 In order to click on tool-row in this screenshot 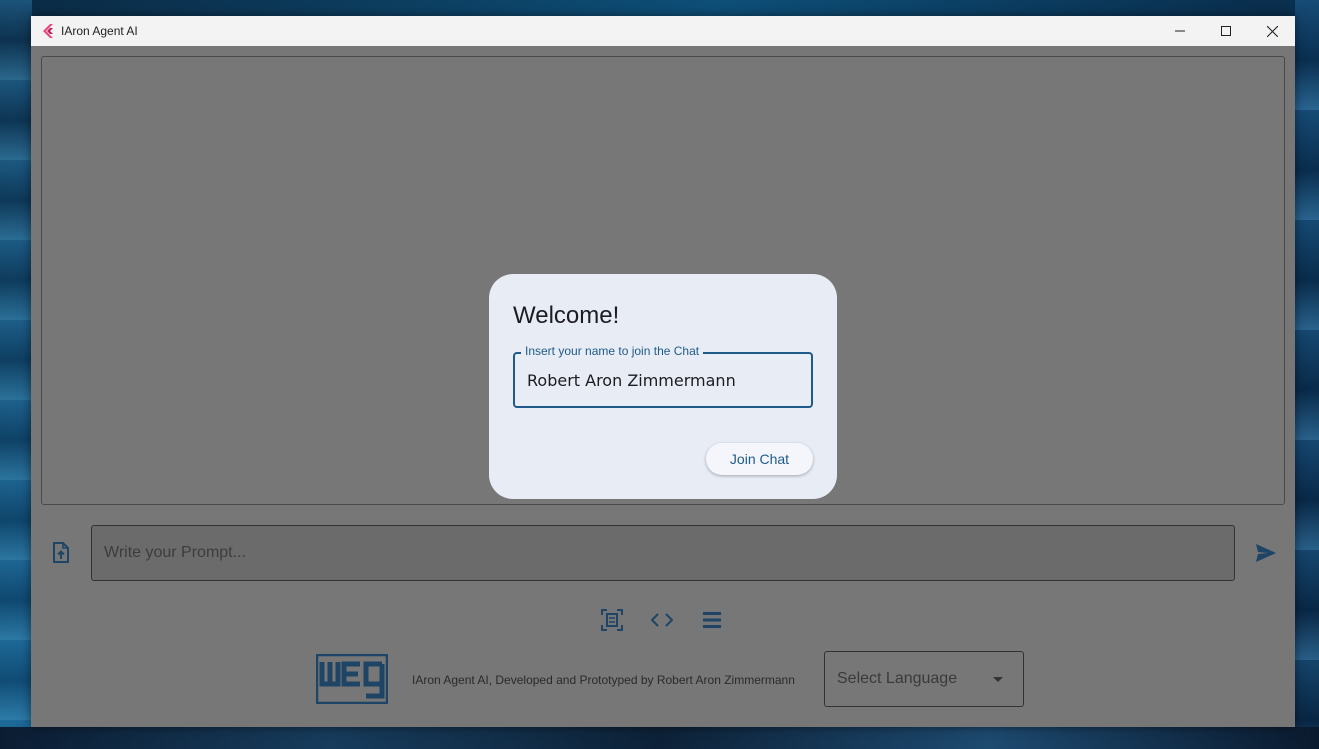, I will do `click(662, 620)`.